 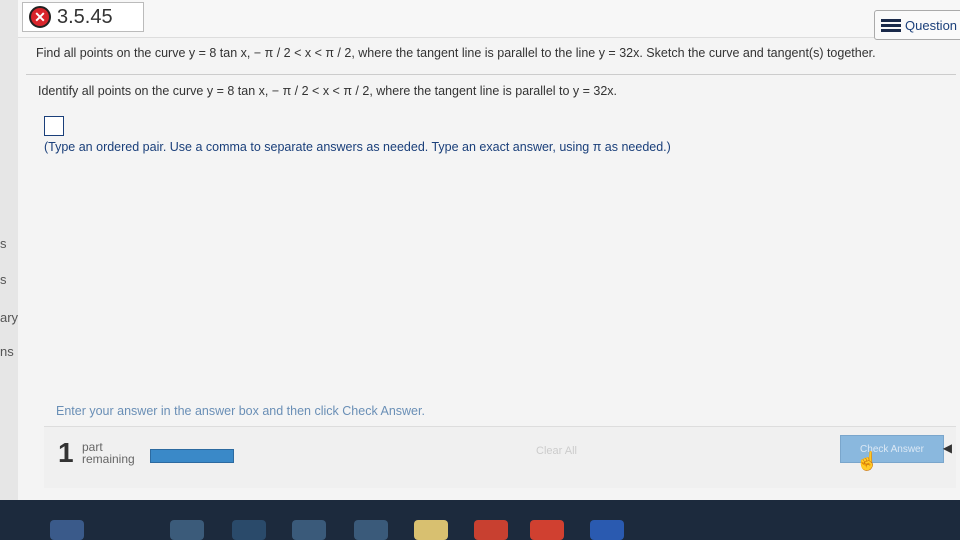 What do you see at coordinates (431, 530) in the screenshot?
I see `folder-icon` at bounding box center [431, 530].